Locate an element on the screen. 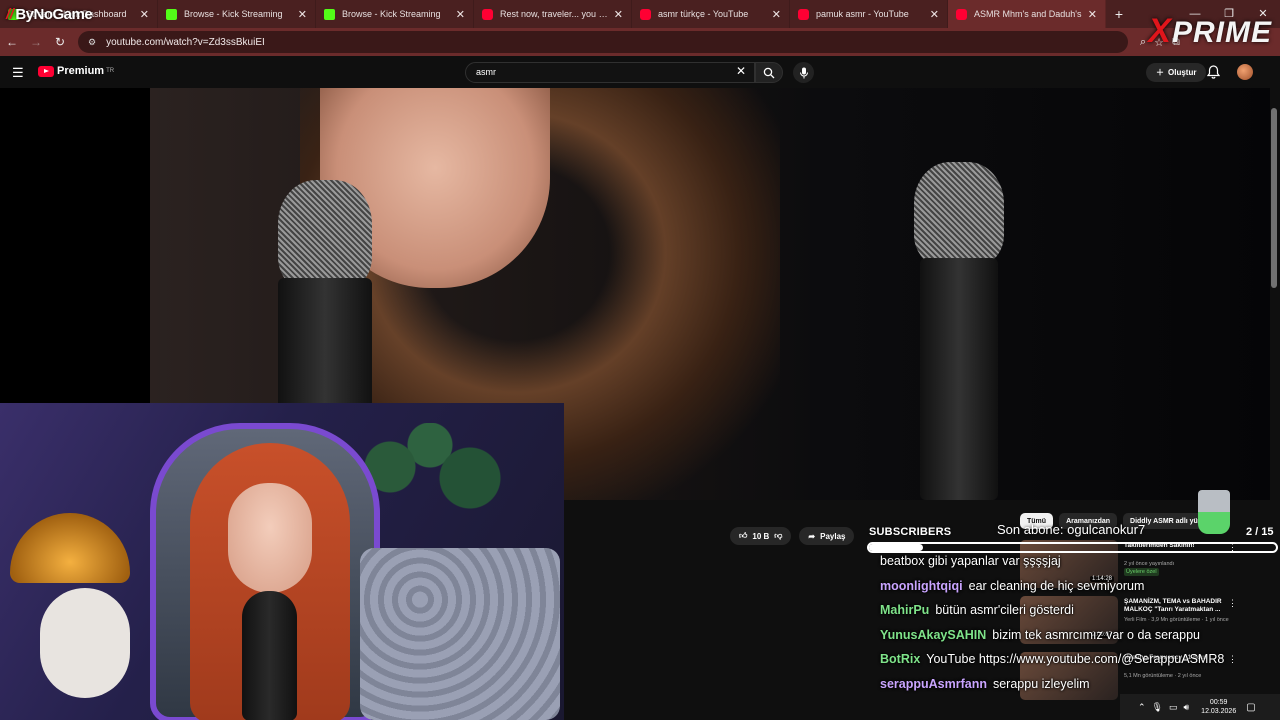 The image size is (1280, 720). webcam-microphone-shape is located at coordinates (269, 655).